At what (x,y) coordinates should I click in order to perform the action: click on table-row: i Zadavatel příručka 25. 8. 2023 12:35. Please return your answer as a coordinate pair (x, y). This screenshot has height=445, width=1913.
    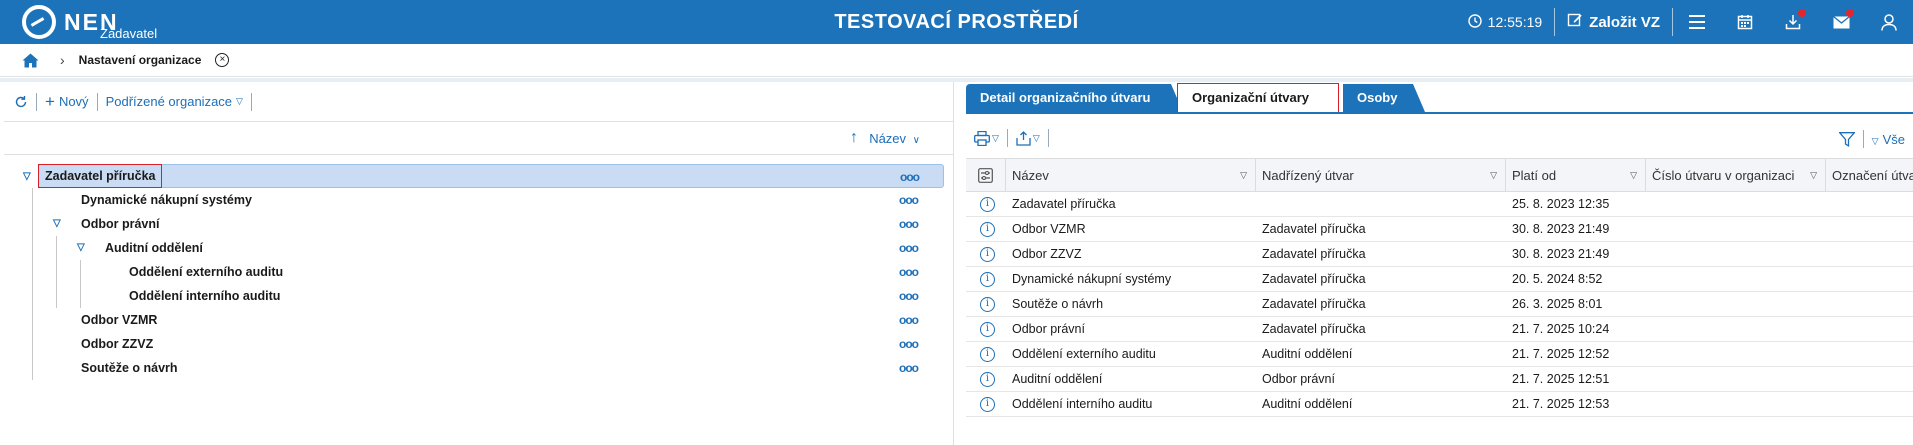
    Looking at the image, I should click on (1439, 204).